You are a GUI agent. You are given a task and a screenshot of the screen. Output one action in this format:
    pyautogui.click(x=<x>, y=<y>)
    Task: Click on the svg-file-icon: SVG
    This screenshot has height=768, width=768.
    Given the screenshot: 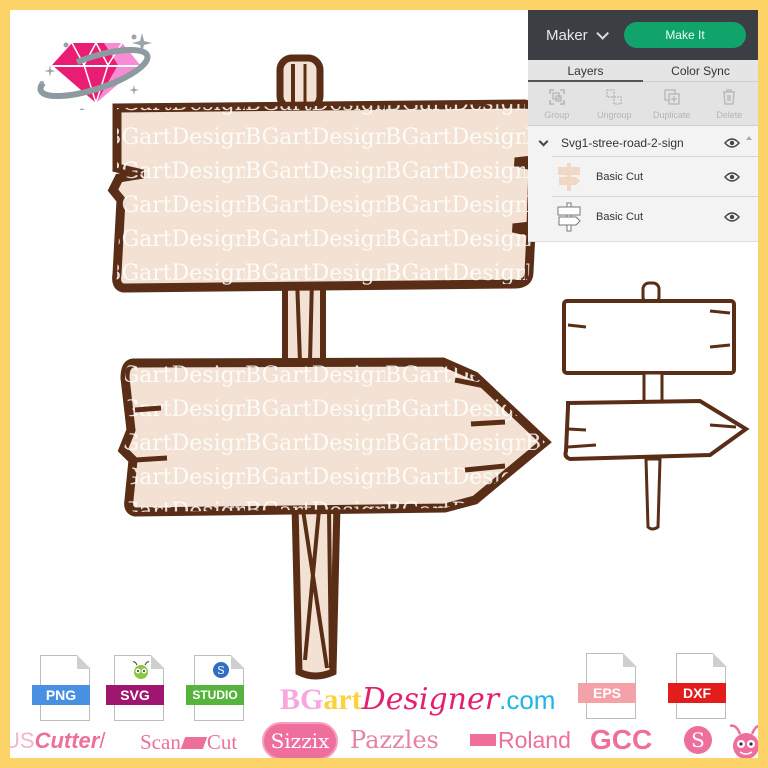 What is the action you would take?
    pyautogui.click(x=139, y=690)
    